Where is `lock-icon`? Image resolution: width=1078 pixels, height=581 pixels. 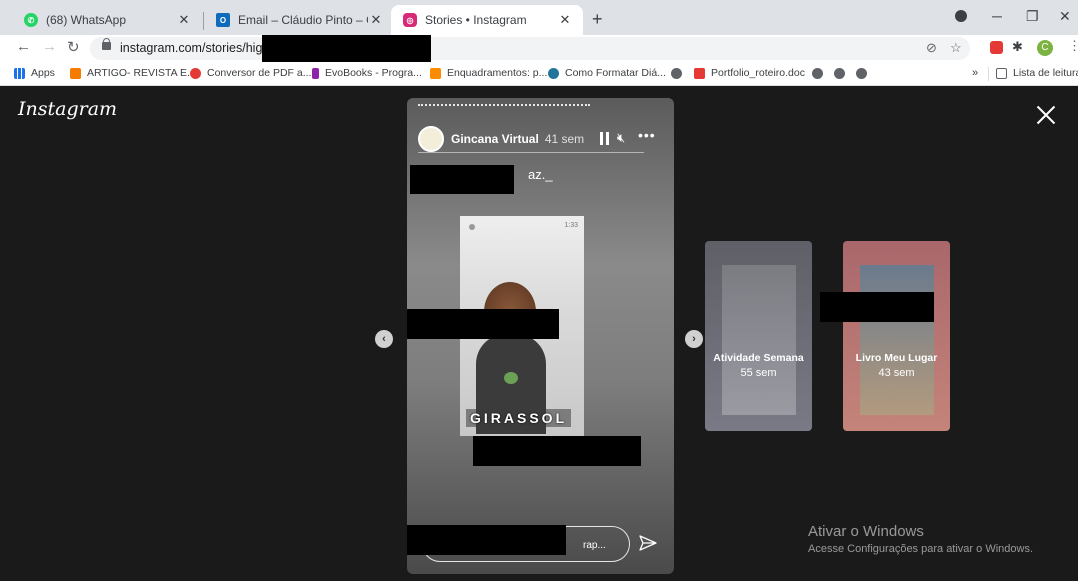
lock-icon is located at coordinates (106, 44).